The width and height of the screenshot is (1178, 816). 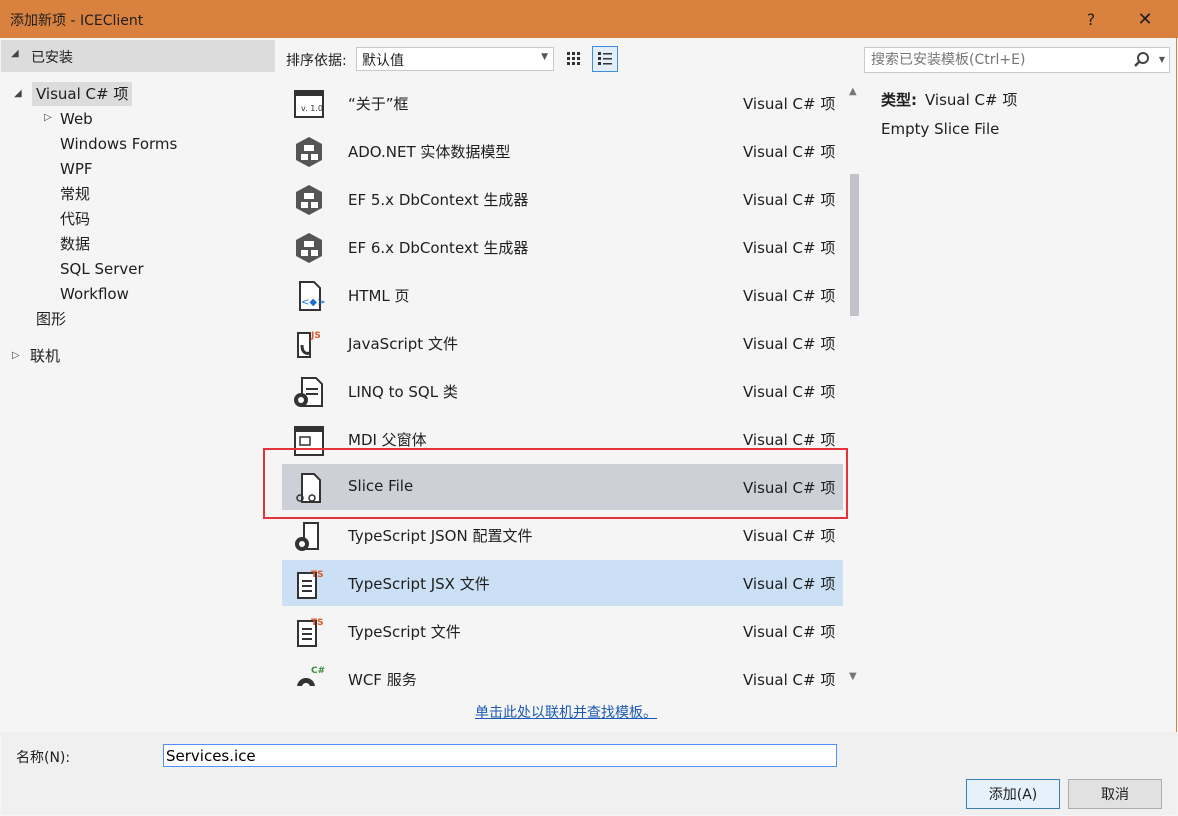 I want to click on help-button: ?, so click(x=1091, y=19).